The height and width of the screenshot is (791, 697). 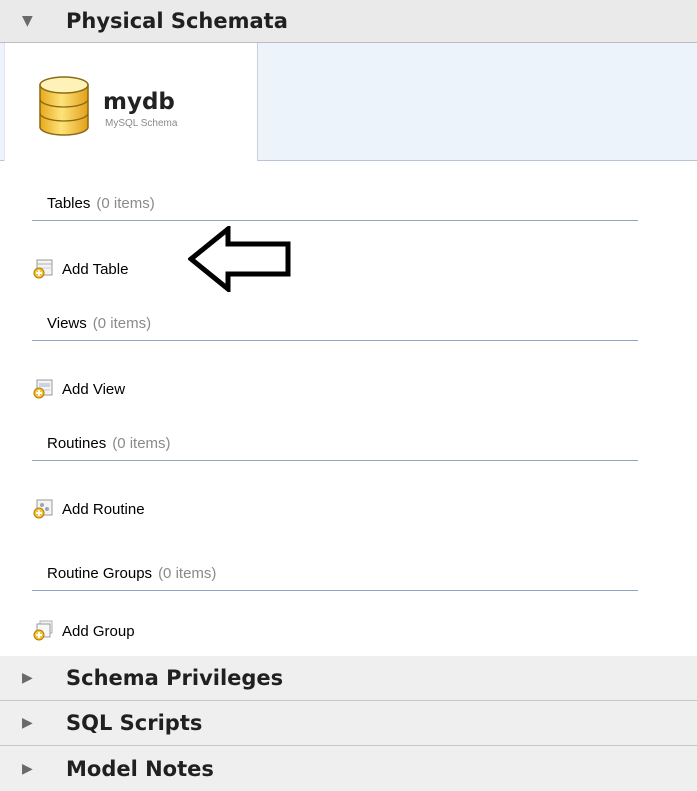 I want to click on add-view-icon, so click(x=43, y=389).